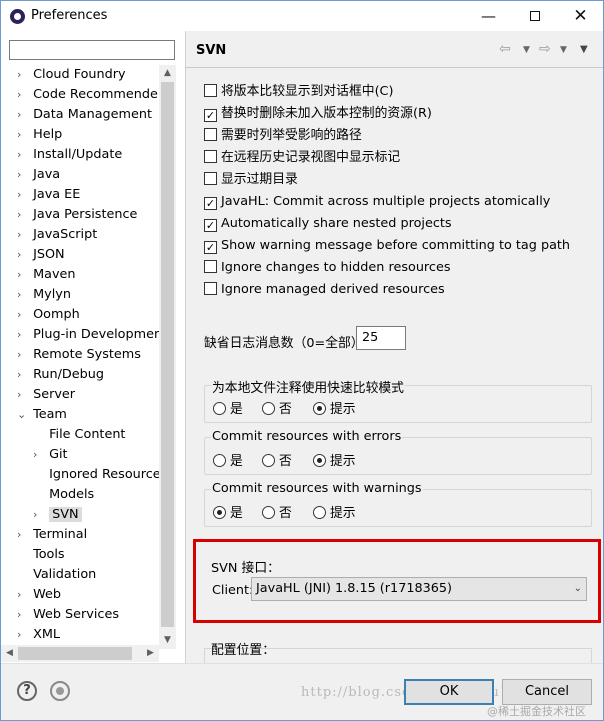  What do you see at coordinates (42, 415) in the screenshot?
I see `tree-item: ⌄ Team` at bounding box center [42, 415].